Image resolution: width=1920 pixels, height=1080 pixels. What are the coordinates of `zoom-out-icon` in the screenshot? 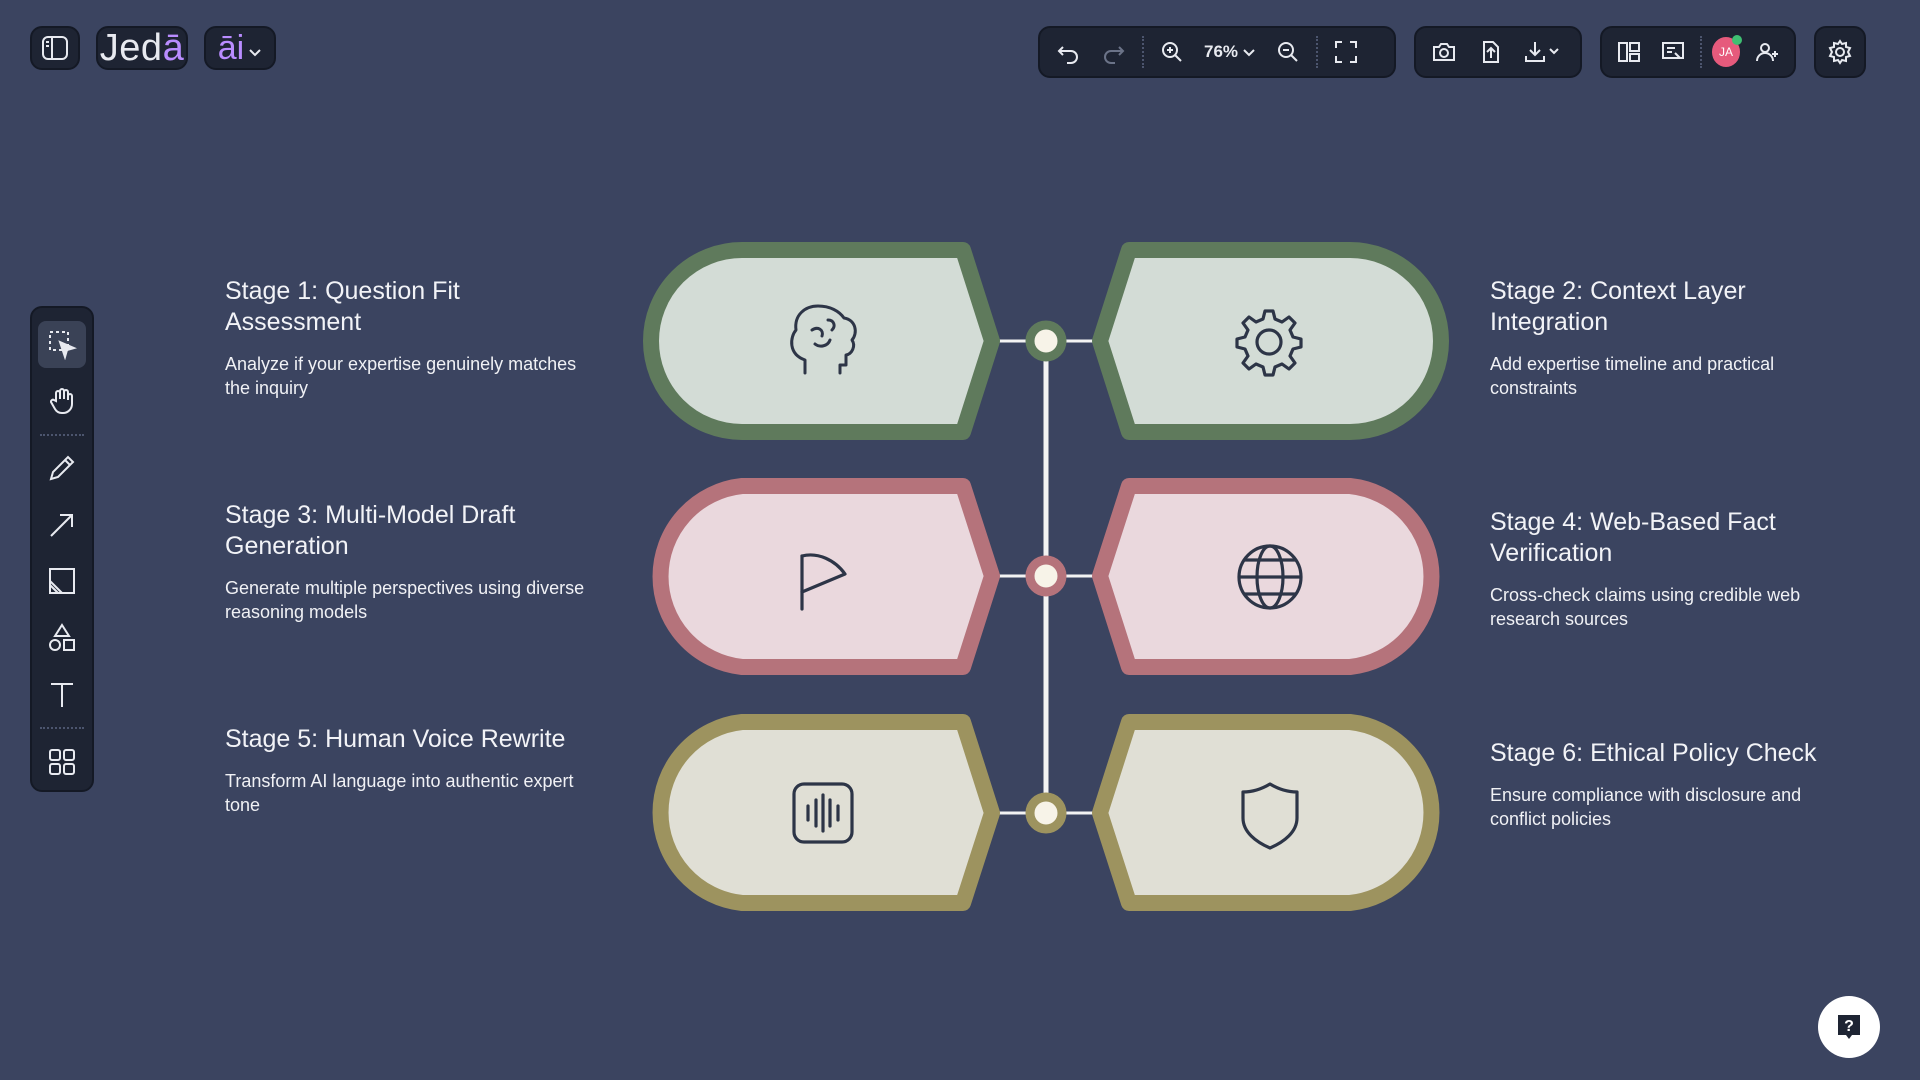 It's located at (1288, 52).